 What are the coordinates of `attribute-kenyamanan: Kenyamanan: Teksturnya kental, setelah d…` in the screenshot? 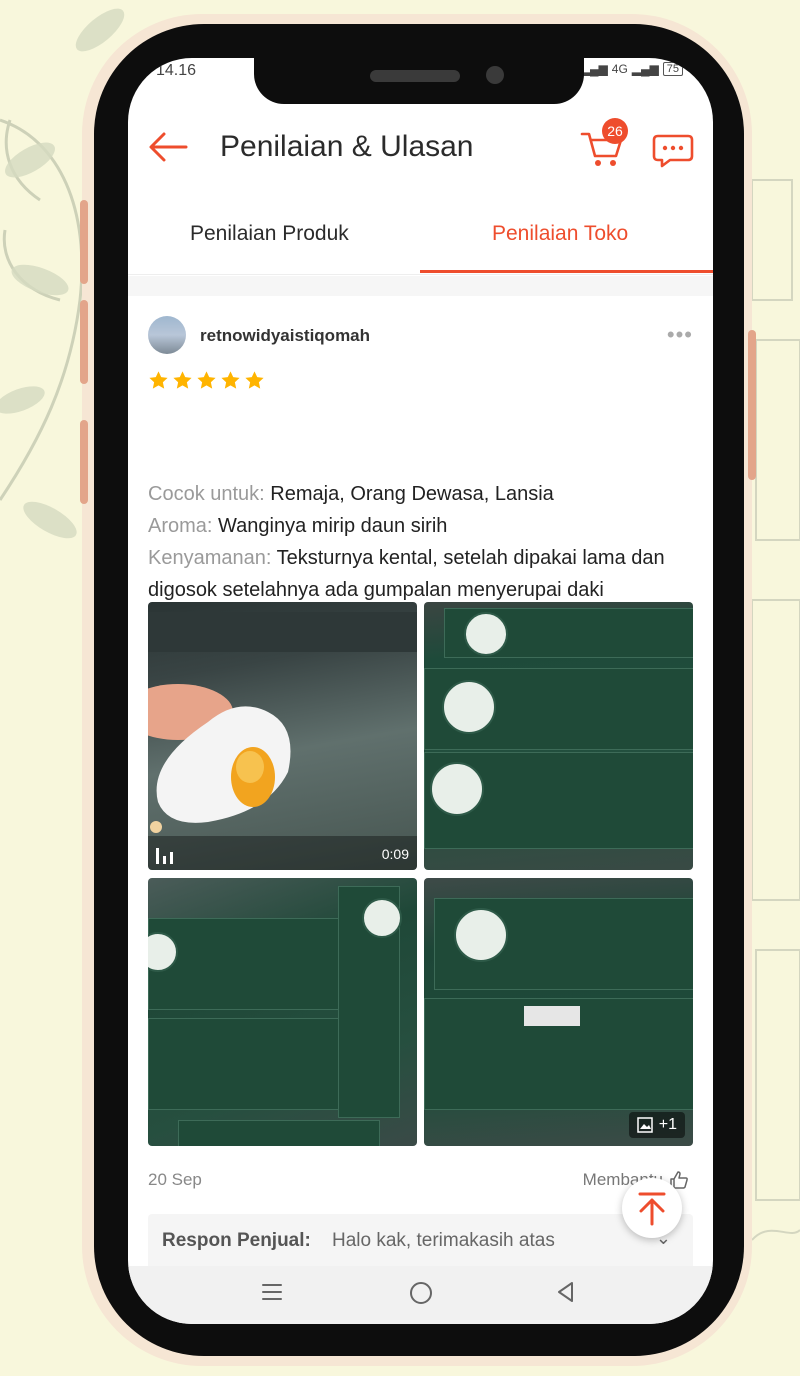 It's located at (420, 574).